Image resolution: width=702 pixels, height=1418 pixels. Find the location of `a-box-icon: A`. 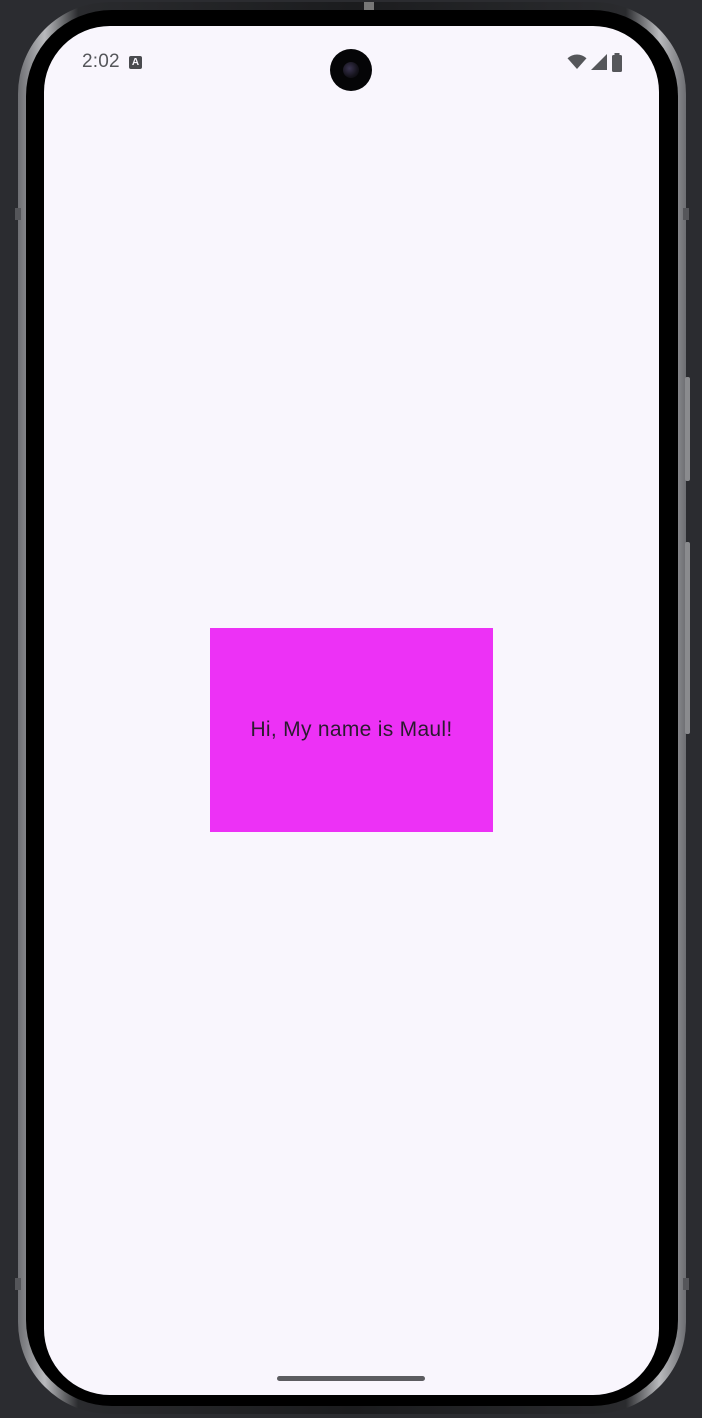

a-box-icon: A is located at coordinates (135, 62).